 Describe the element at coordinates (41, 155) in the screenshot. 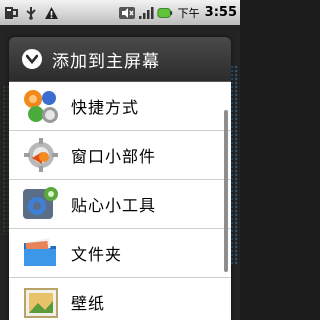

I see `widget-icon` at that location.